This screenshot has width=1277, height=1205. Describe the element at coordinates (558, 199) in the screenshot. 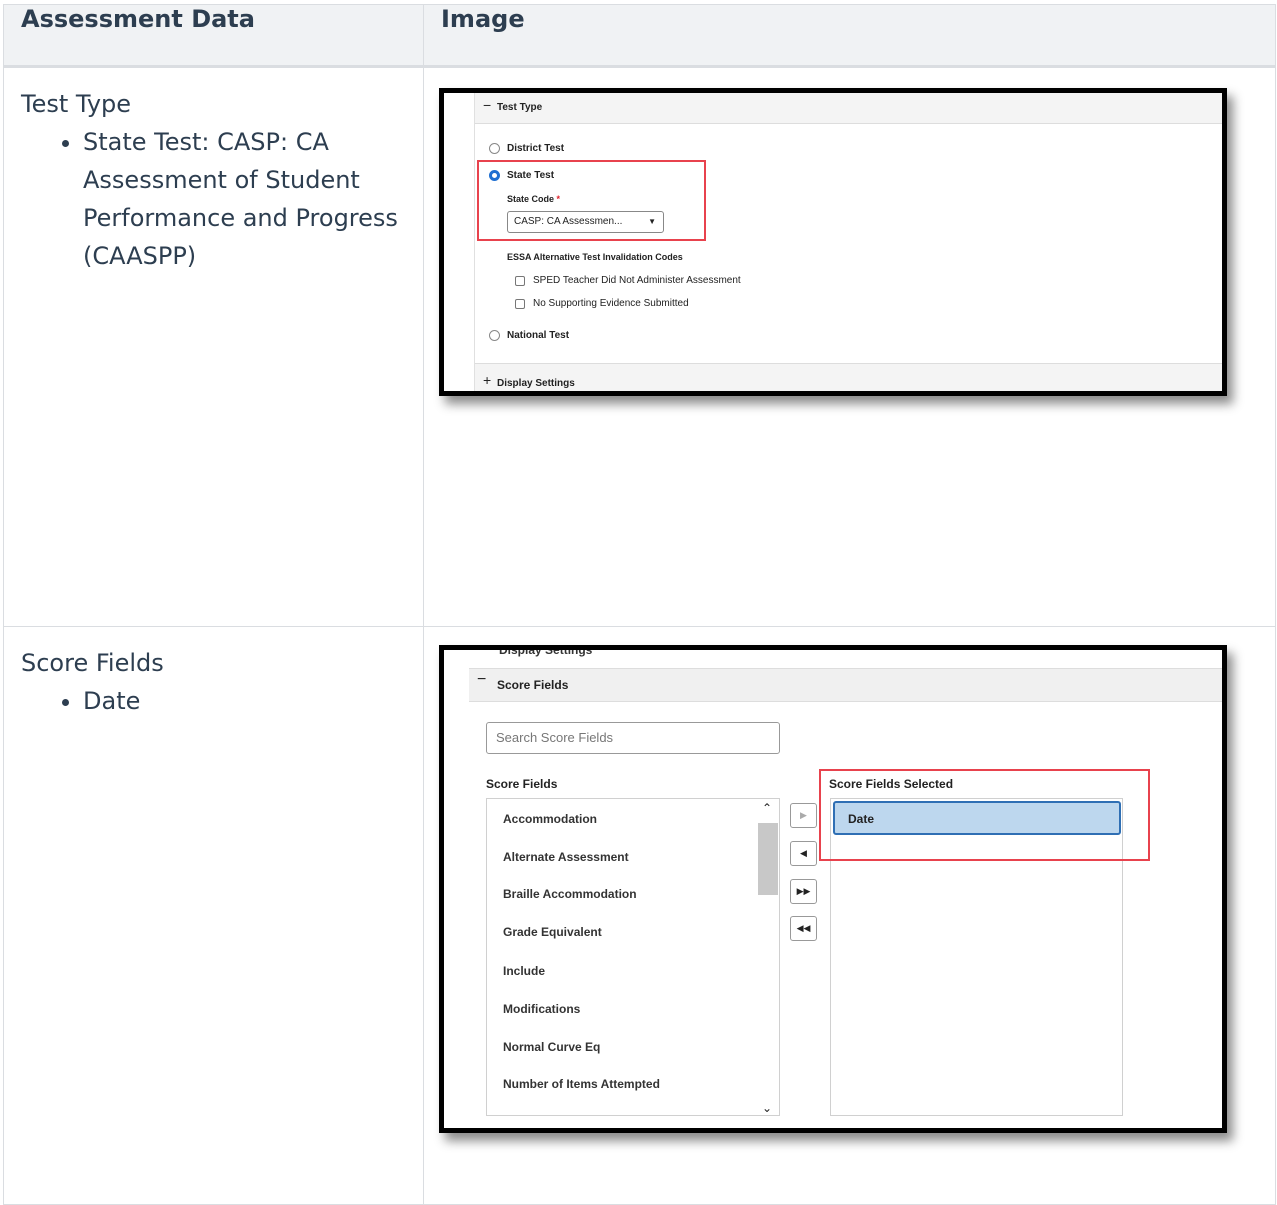

I see `required-mark: *` at that location.